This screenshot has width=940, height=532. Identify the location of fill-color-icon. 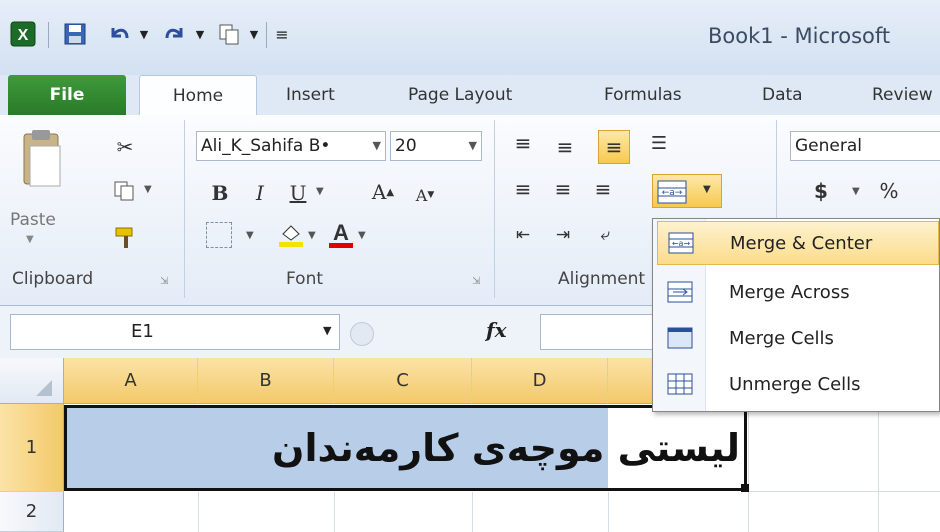
(291, 234).